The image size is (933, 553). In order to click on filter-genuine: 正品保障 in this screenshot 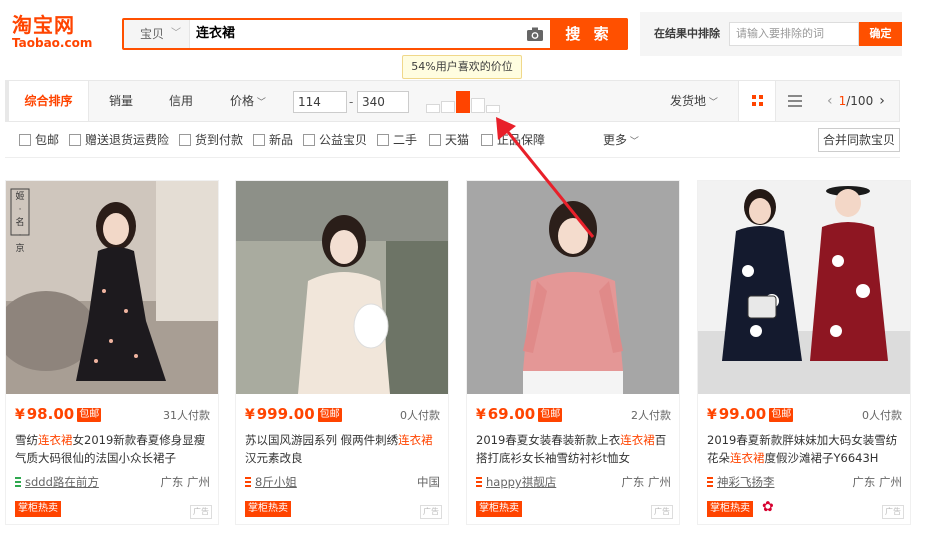, I will do `click(513, 140)`.